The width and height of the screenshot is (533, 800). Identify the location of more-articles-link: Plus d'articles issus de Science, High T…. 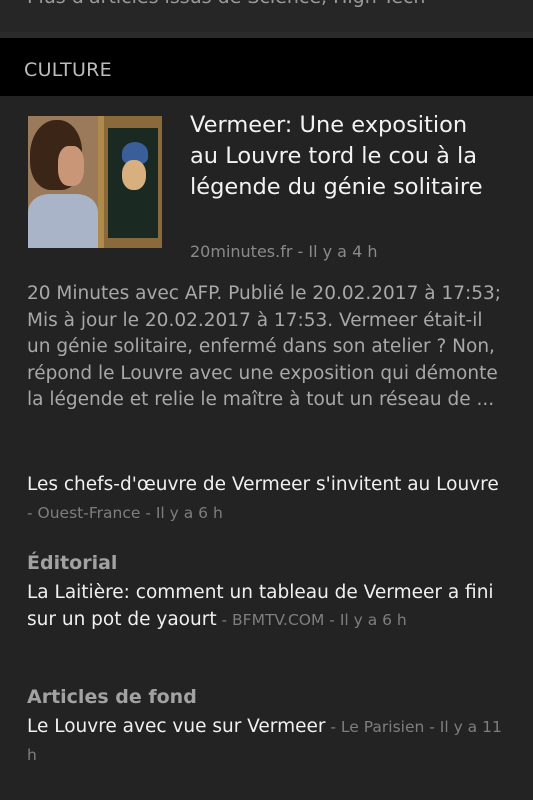
(226, 4).